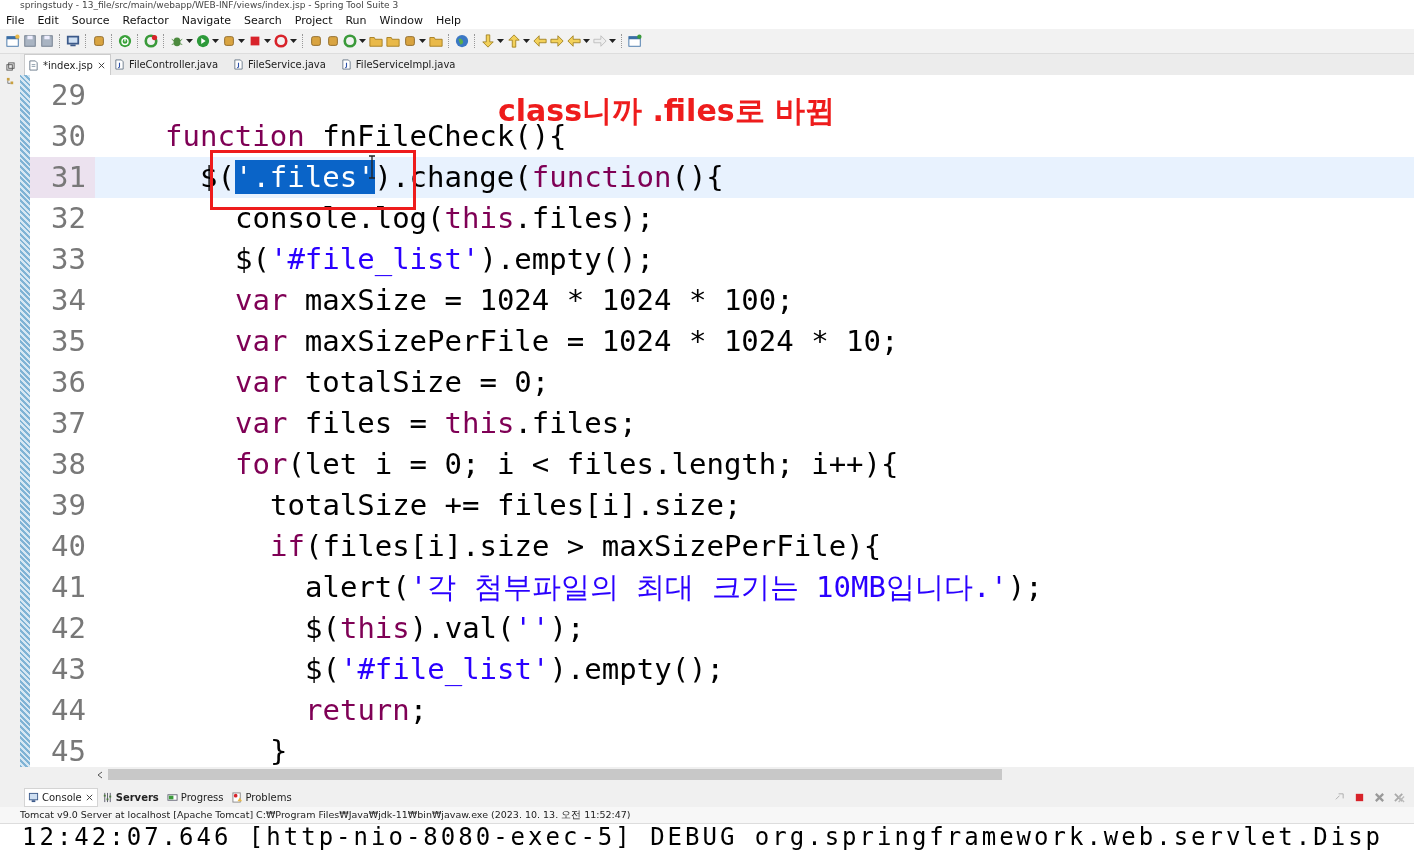  I want to click on selected-text: '.files', so click(304, 177).